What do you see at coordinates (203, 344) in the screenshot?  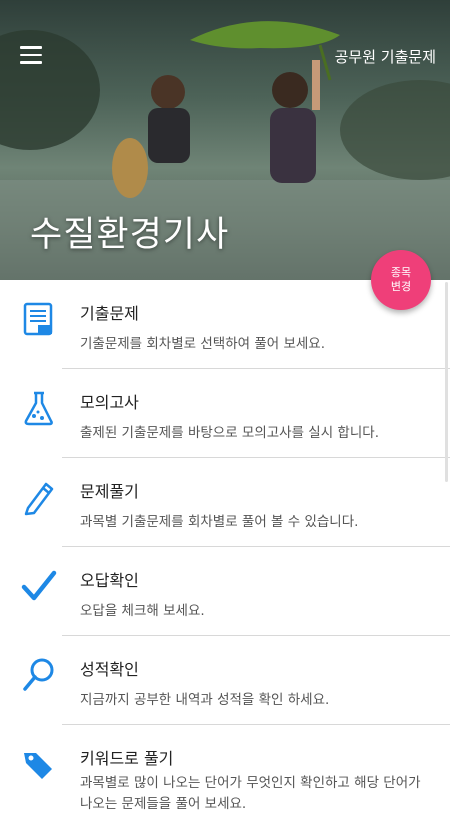 I see `menu-item-desc: 기출문제를 회차별로 선택하여 풀어 보세요.` at bounding box center [203, 344].